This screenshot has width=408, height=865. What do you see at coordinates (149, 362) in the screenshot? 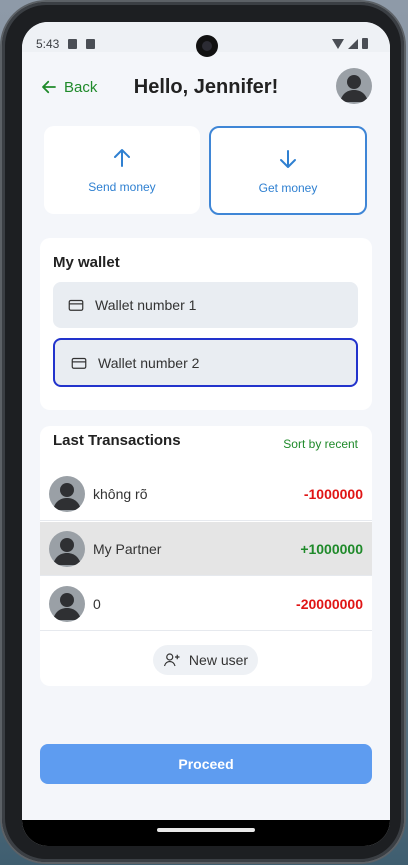
I see `wallet-item-label: Wallet number 2` at bounding box center [149, 362].